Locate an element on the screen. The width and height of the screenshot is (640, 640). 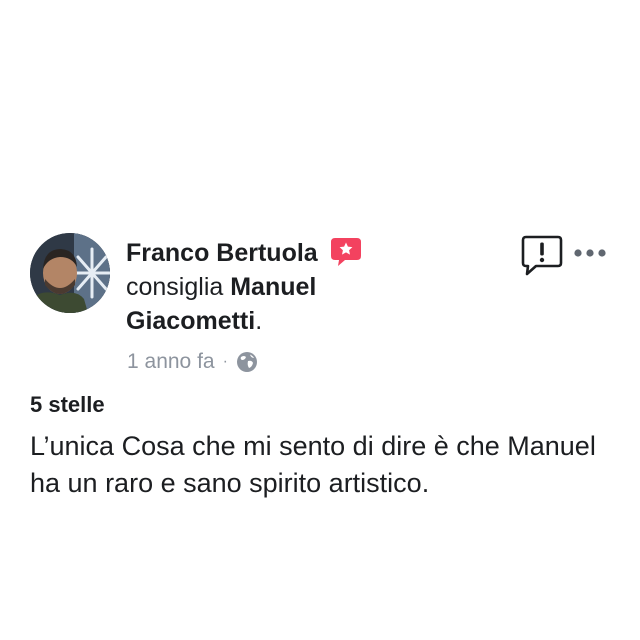
timestamp: 1 anno fa is located at coordinates (171, 362).